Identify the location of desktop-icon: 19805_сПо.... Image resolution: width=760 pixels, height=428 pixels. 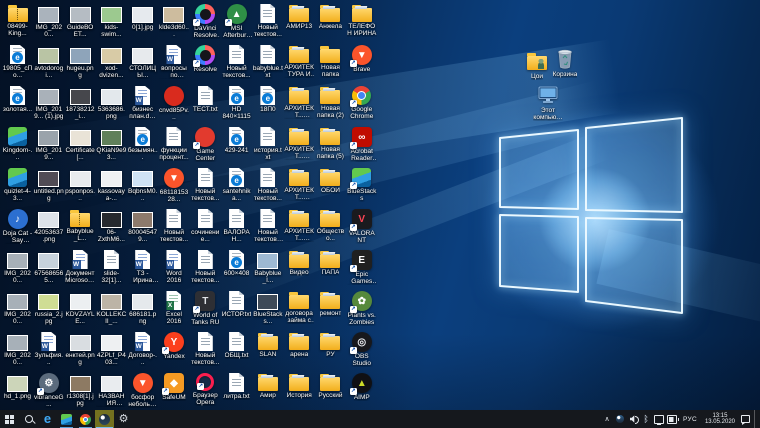
(17, 63).